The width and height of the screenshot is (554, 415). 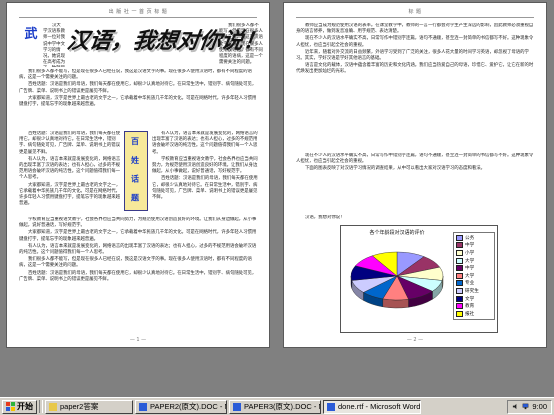 I want to click on drop-cap: 武, so click(x=31, y=34).